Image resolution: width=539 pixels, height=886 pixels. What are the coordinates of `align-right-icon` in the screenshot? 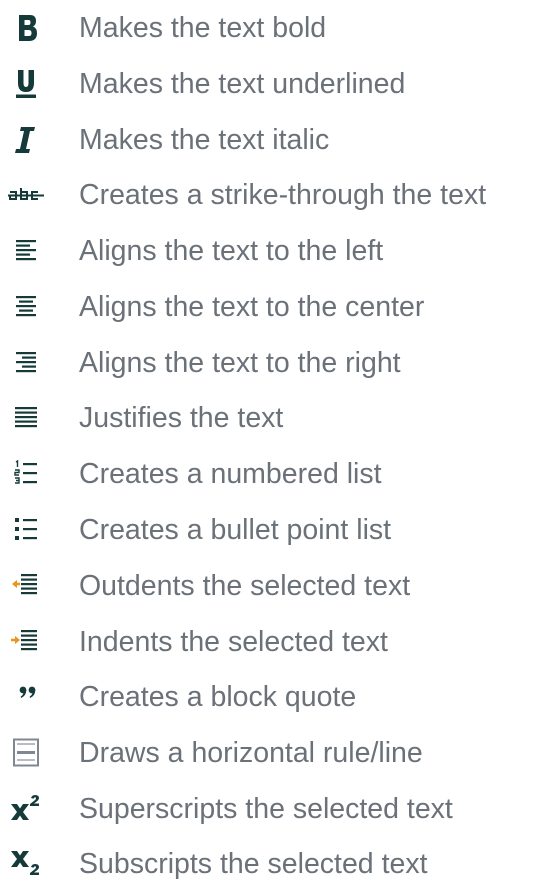 It's located at (26, 363).